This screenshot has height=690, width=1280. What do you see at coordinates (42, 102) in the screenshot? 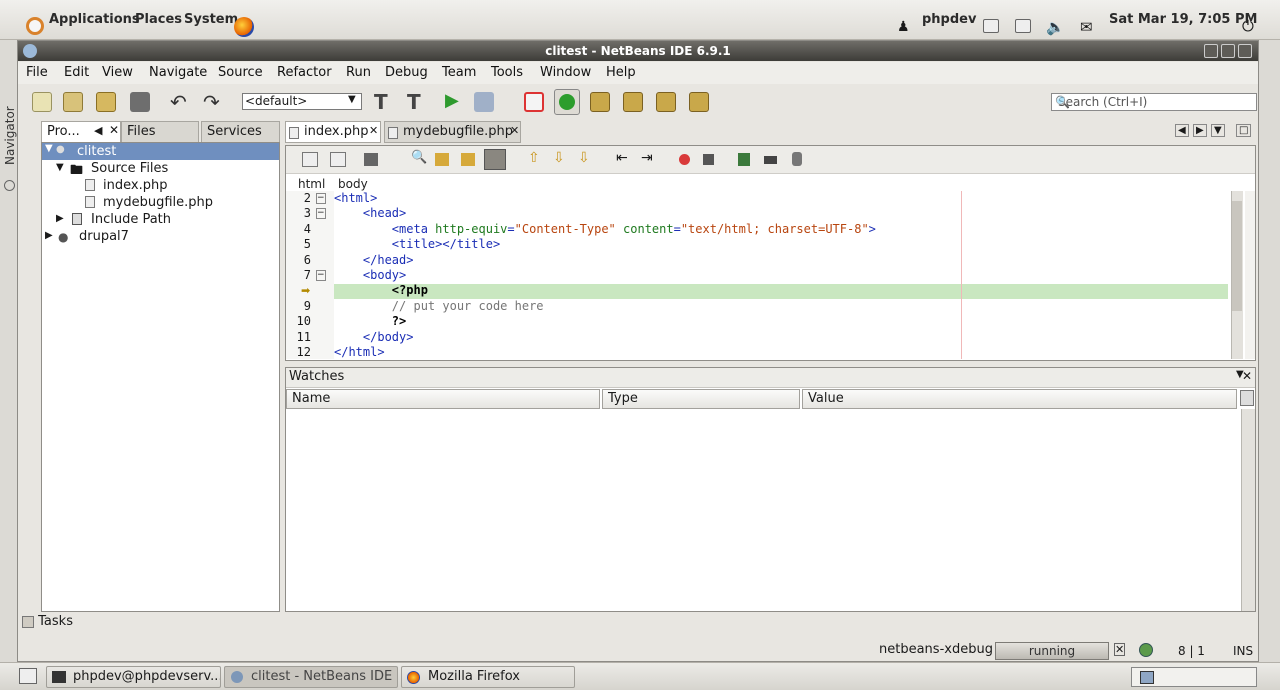
I see `new-file-icon` at bounding box center [42, 102].